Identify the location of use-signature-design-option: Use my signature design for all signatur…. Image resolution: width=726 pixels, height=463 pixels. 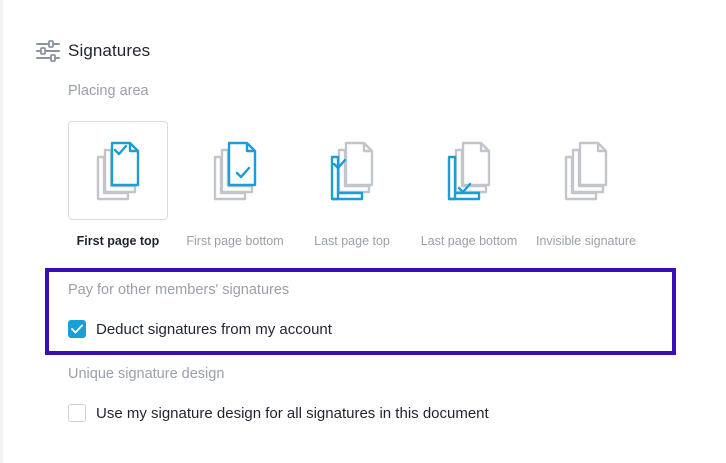
(278, 413).